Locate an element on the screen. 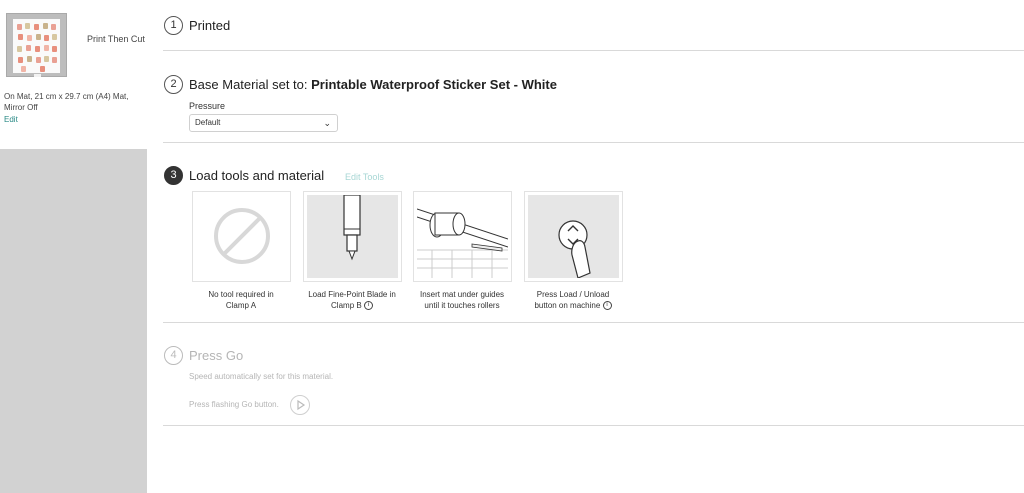 The image size is (1024, 493). mat-label: Print Then Cut is located at coordinates (116, 39).